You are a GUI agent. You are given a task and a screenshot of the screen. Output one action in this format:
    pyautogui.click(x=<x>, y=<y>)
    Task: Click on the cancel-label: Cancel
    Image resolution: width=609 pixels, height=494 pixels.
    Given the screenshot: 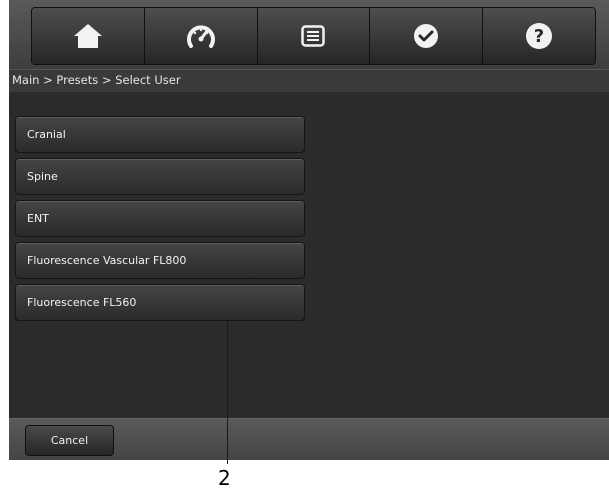 What is the action you would take?
    pyautogui.click(x=69, y=440)
    